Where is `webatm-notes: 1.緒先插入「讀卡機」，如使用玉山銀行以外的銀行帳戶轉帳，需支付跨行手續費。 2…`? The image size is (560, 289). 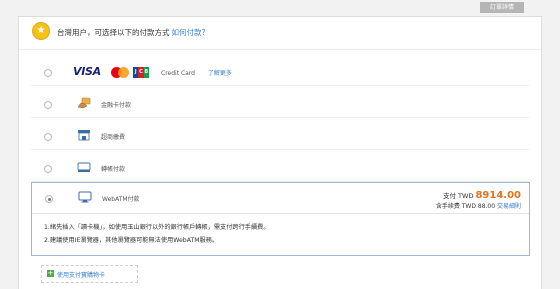
webatm-notes: 1.緒先插入「讀卡機」，如使用玉山銀行以外的銀行帳戶轉帳，需支付跨行手續費。 2… is located at coordinates (157, 234).